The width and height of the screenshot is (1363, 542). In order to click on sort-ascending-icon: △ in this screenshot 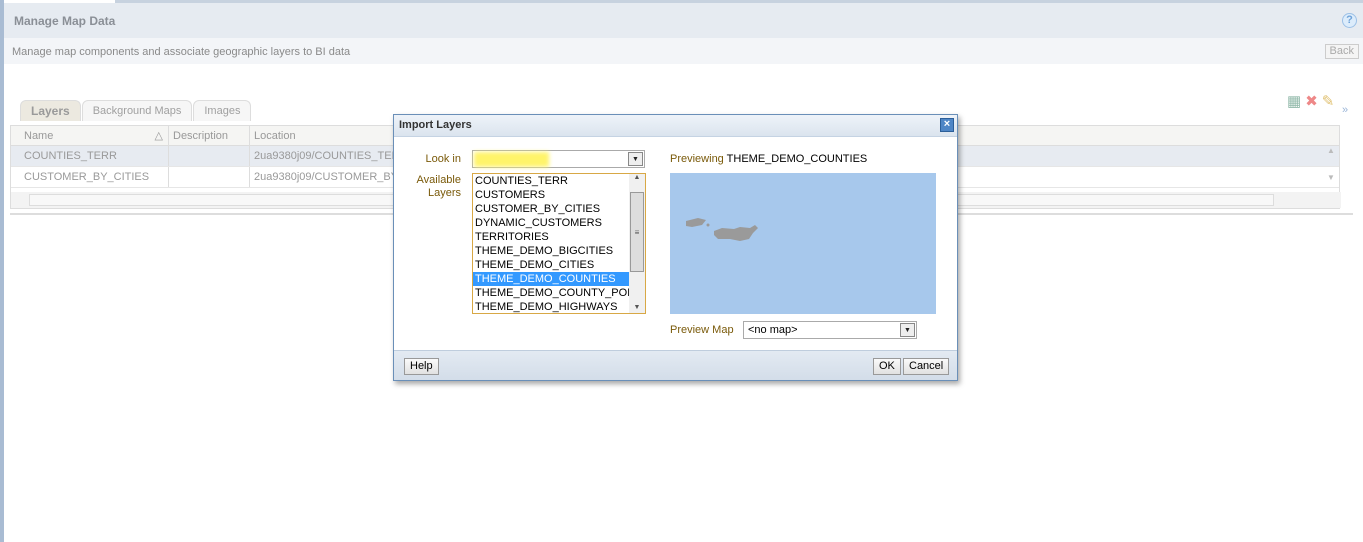, I will do `click(159, 135)`.